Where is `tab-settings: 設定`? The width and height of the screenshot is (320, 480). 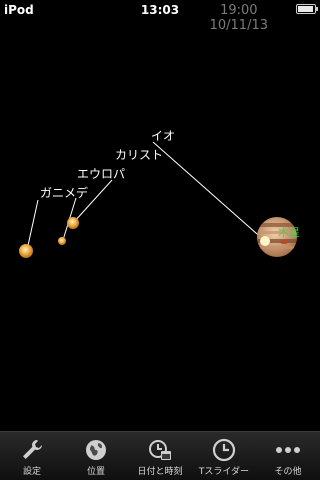
tab-settings: 設定 is located at coordinates (32, 456).